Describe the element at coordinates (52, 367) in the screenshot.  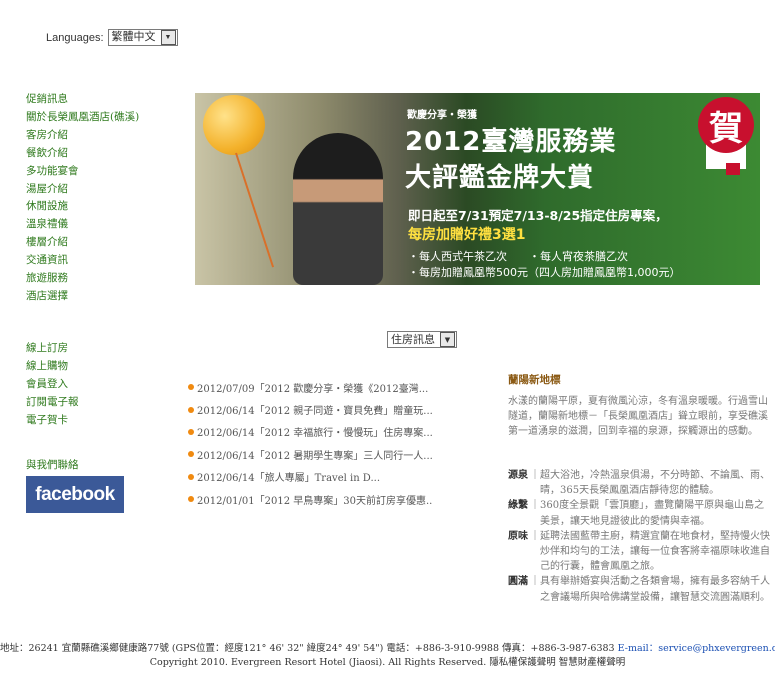
I see `nav-item-online-shopping: 線上購物` at that location.